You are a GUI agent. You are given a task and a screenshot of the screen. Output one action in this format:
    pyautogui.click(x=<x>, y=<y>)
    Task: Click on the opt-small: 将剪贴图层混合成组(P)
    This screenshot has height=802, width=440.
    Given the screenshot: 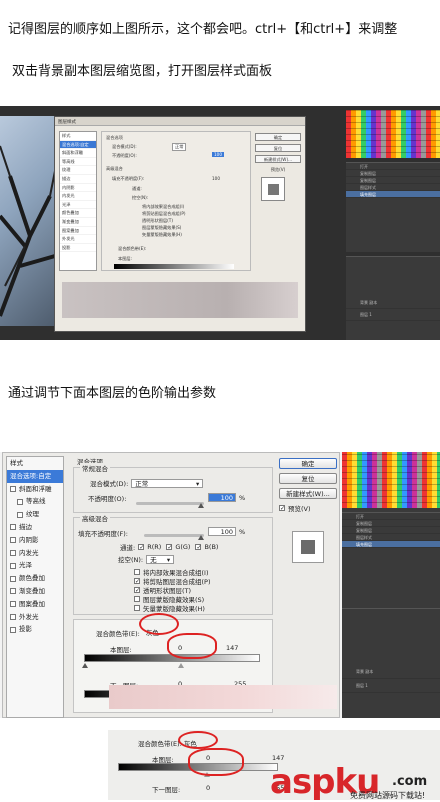 What is the action you would take?
    pyautogui.click(x=163, y=214)
    